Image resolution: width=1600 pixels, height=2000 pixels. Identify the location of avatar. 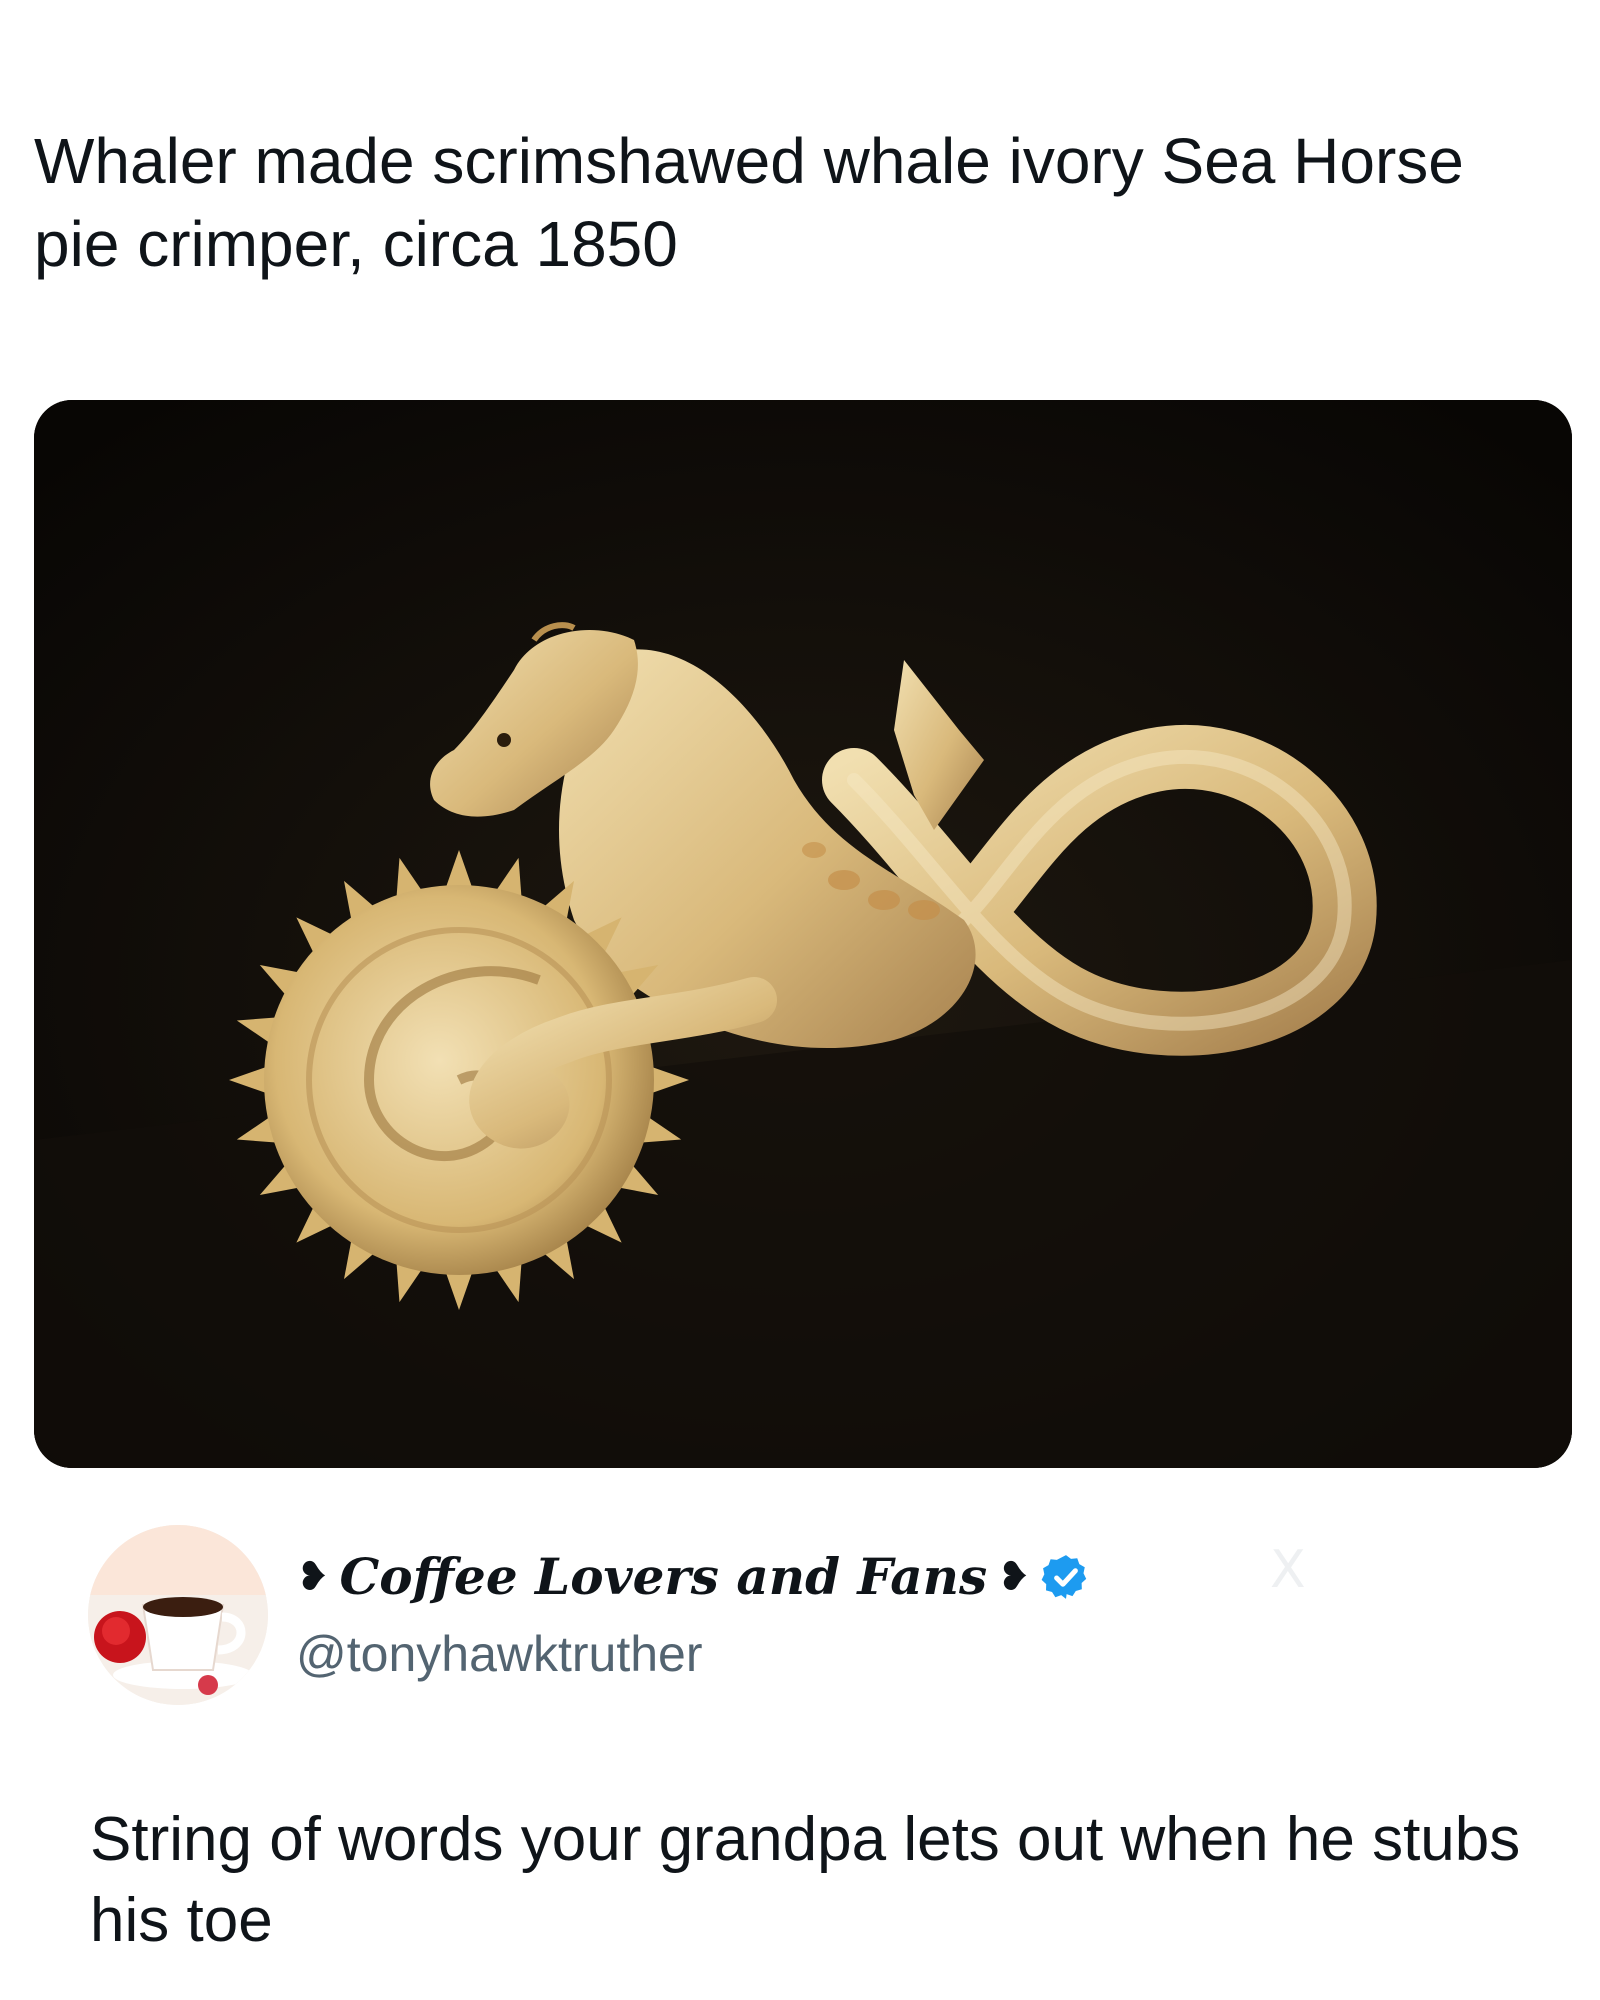
(178, 1615).